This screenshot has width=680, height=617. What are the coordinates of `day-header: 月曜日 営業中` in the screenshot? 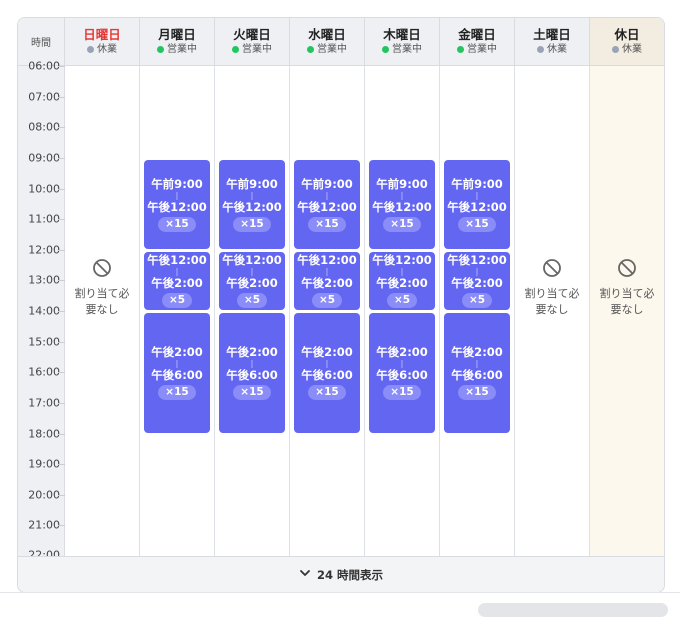 It's located at (177, 42).